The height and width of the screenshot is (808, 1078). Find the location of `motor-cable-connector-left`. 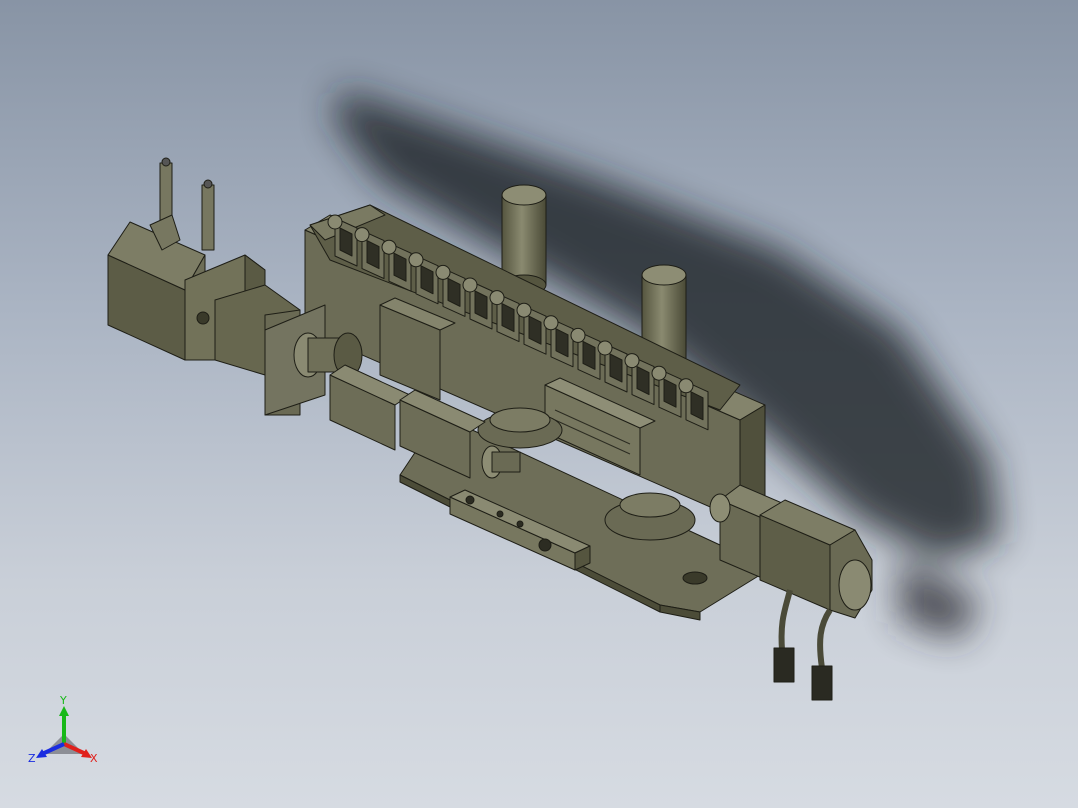

motor-cable-connector-left is located at coordinates (182, 204).